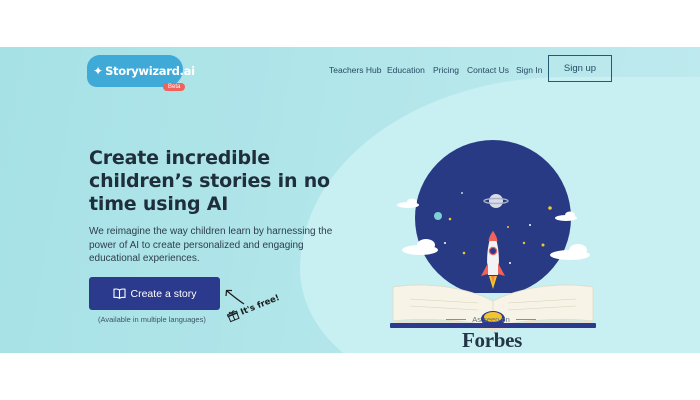 The width and height of the screenshot is (700, 400). Describe the element at coordinates (493, 235) in the screenshot. I see `hero-illustration` at that location.